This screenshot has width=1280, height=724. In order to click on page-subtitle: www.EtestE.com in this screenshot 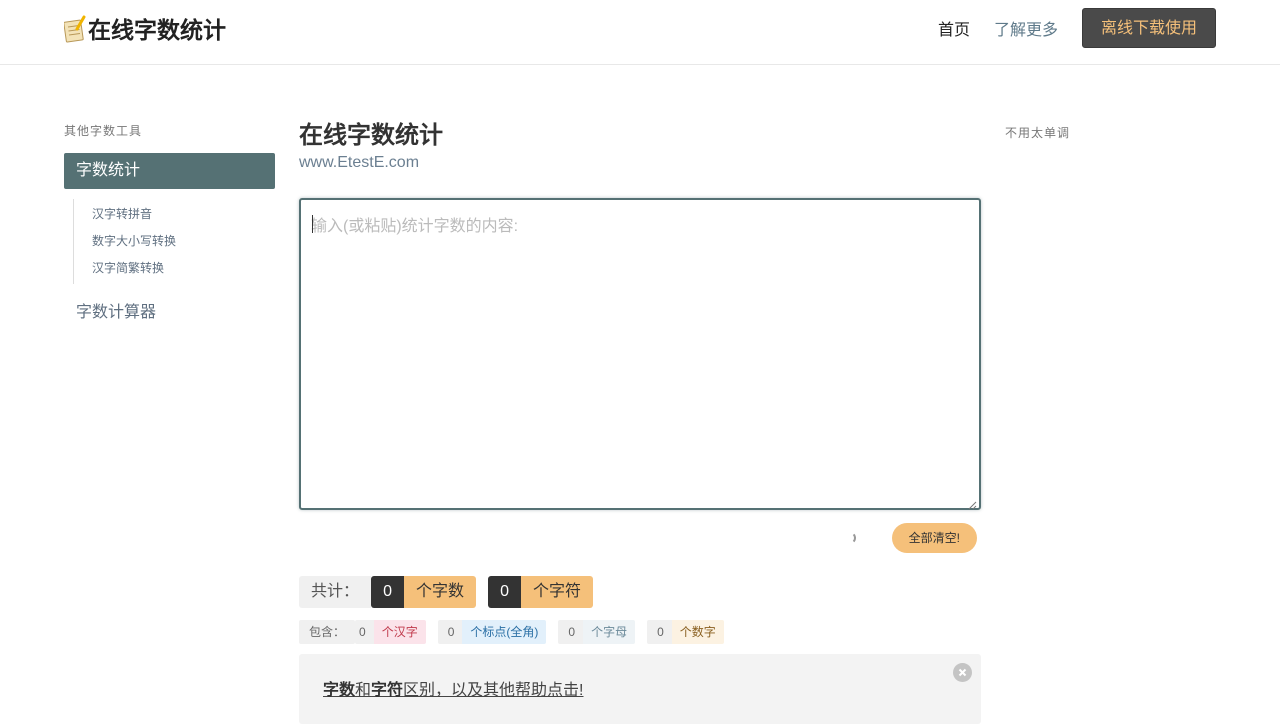, I will do `click(359, 162)`.